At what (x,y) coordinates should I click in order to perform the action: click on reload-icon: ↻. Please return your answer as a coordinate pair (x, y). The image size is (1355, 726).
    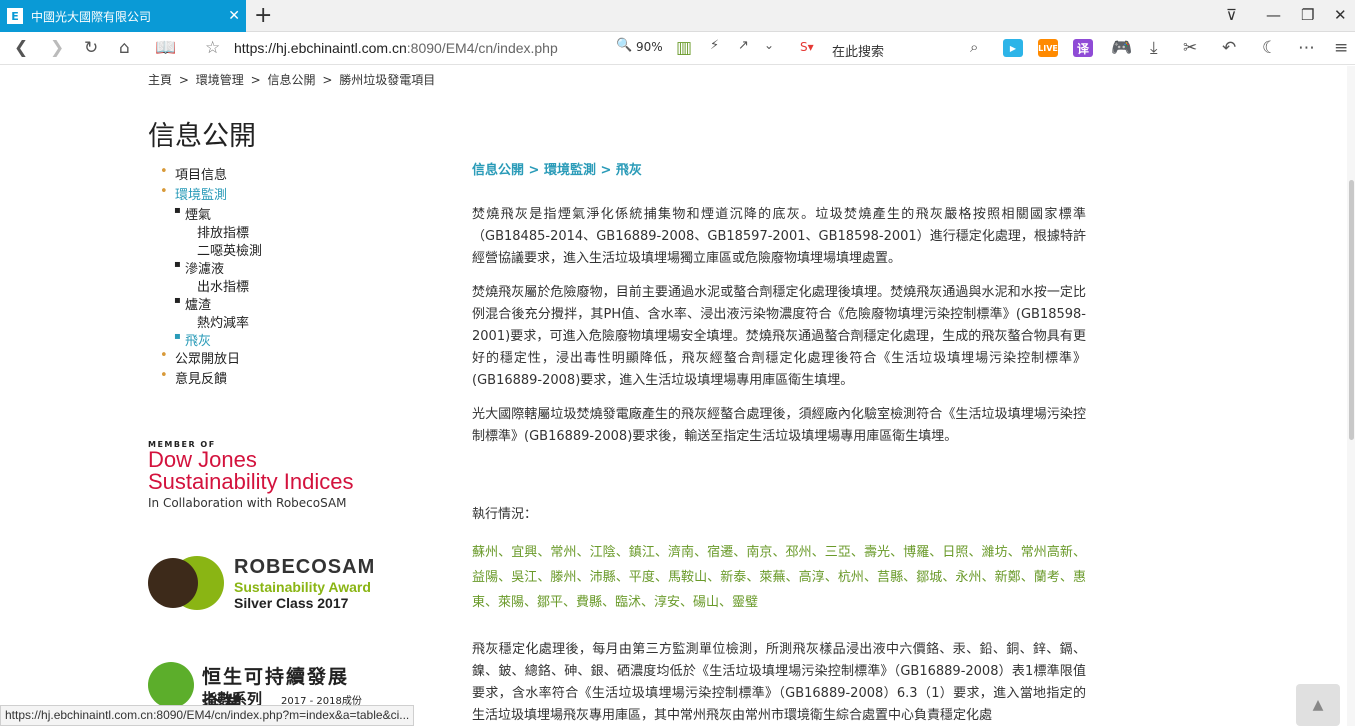
    Looking at the image, I should click on (91, 48).